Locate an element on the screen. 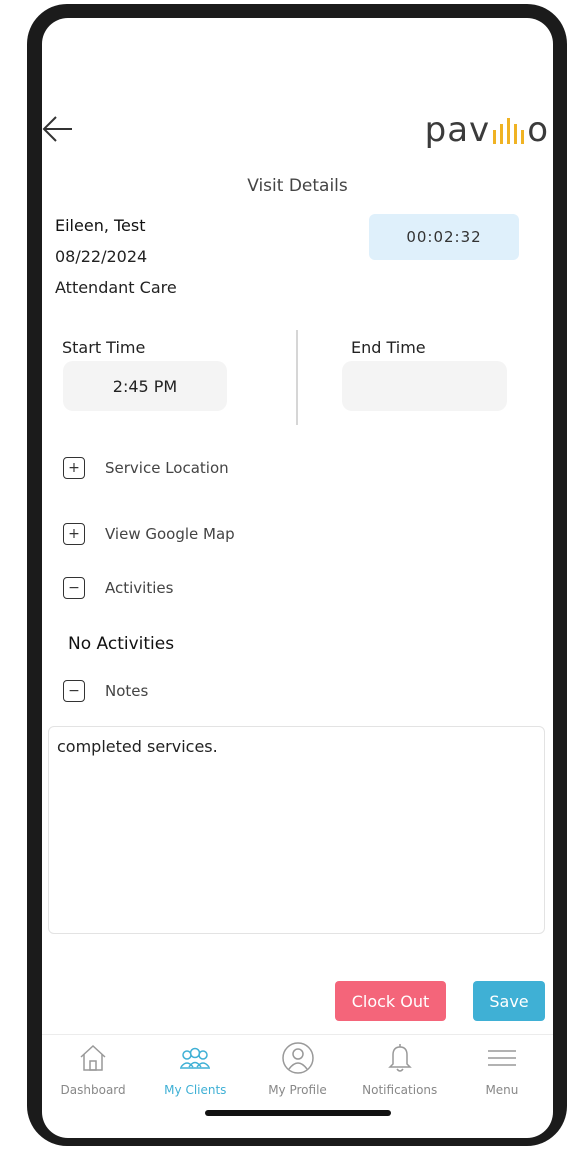 The height and width of the screenshot is (1149, 580). pavillio-logo: pav o is located at coordinates (487, 130).